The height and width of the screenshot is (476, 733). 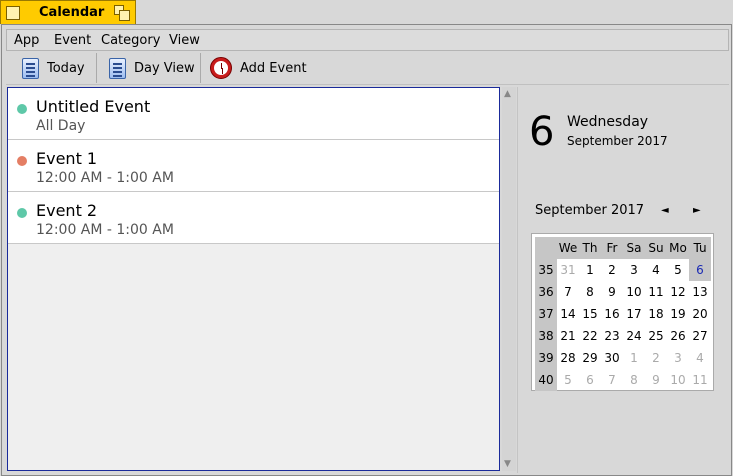 What do you see at coordinates (678, 292) in the screenshot?
I see `calendar-day: 12` at bounding box center [678, 292].